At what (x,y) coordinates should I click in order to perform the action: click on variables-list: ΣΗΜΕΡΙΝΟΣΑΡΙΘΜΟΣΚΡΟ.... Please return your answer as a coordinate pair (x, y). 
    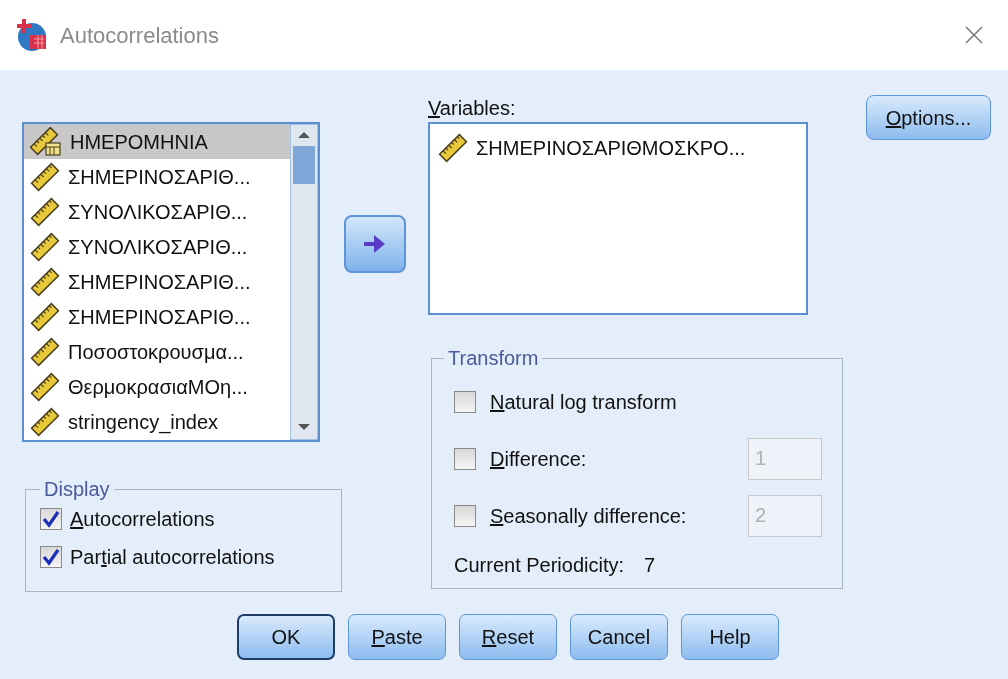
    Looking at the image, I should click on (618, 218).